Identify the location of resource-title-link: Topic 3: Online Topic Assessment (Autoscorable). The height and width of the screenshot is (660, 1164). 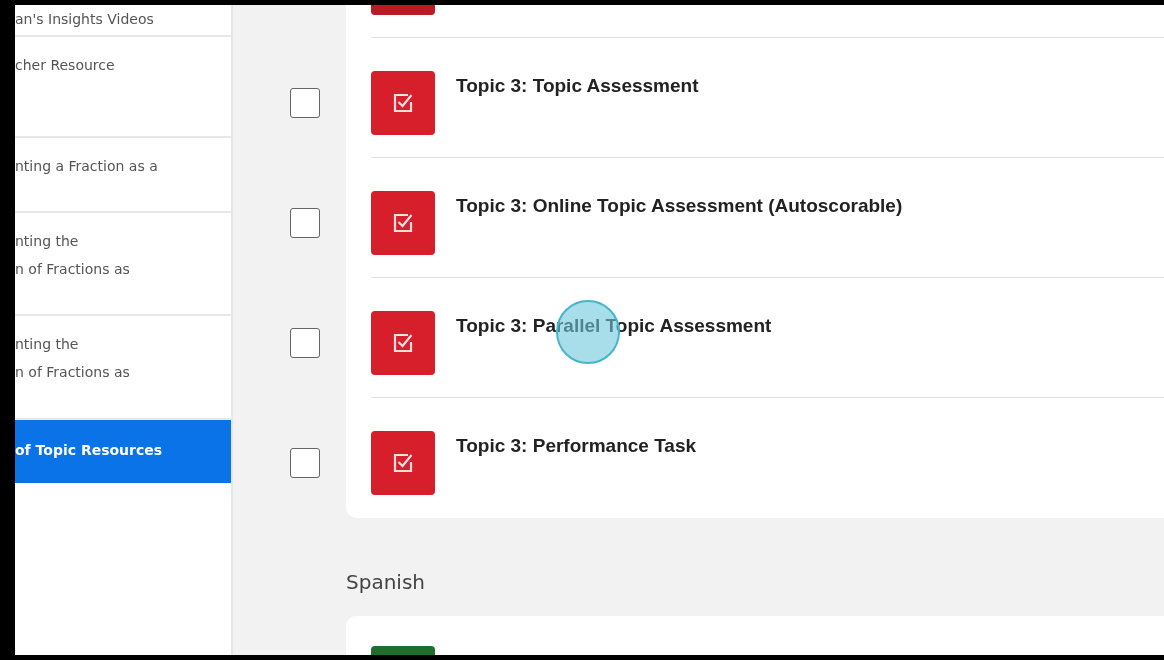
(679, 204).